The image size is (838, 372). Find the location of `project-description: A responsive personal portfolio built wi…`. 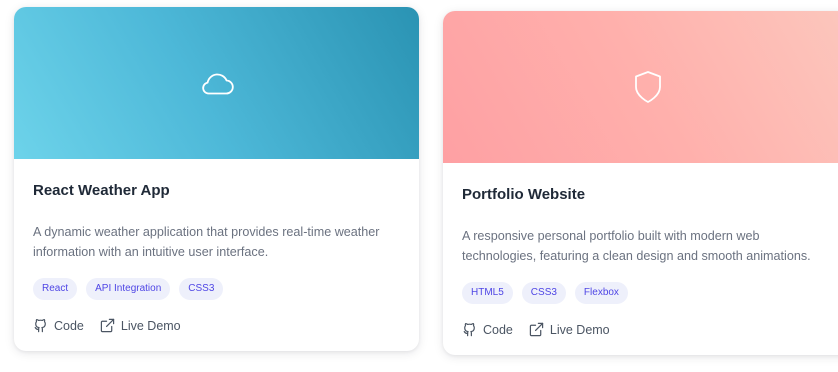

project-description: A responsive personal portfolio built wi… is located at coordinates (648, 246).